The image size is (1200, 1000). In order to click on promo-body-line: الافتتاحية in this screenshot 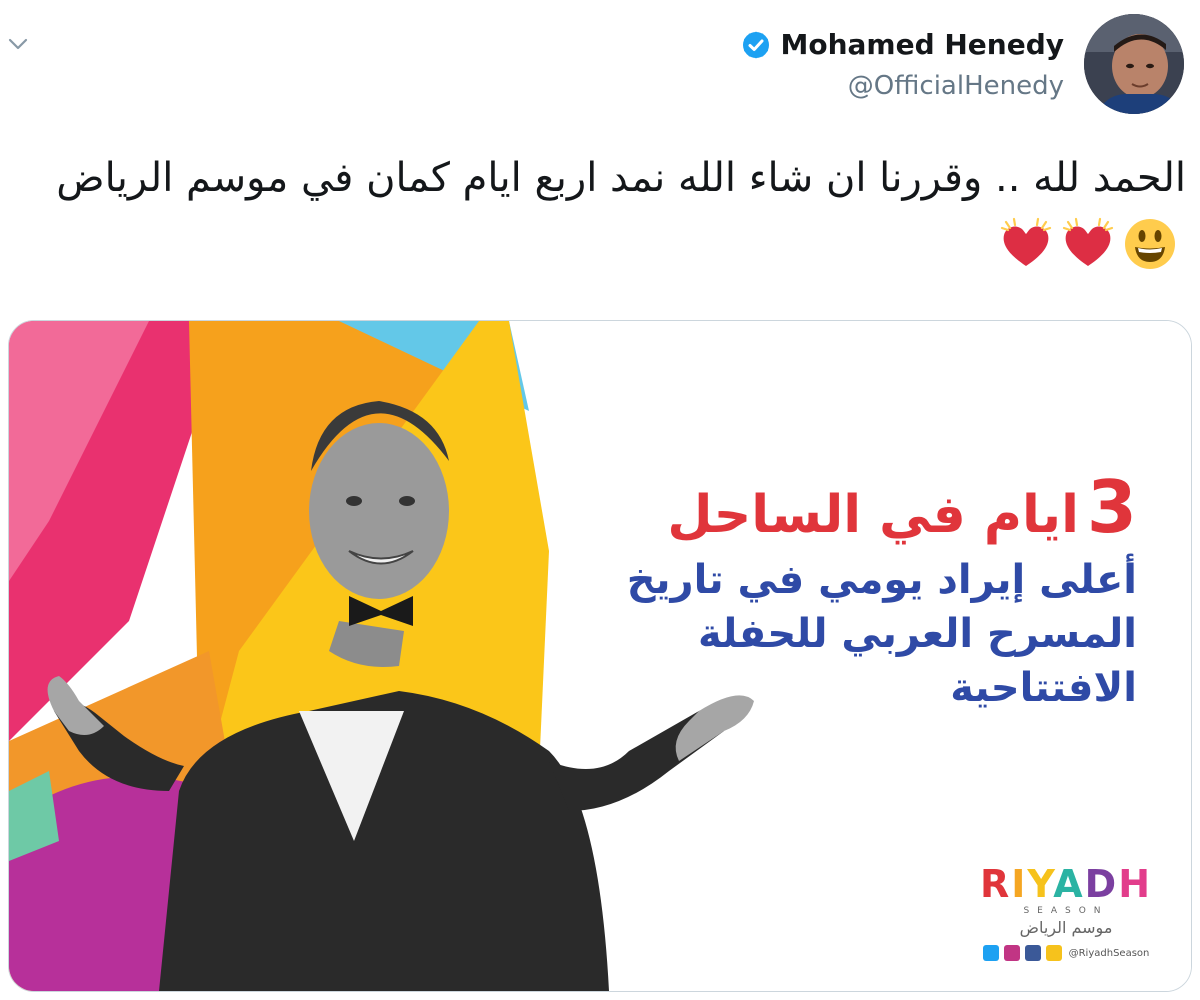, I will do `click(1043, 688)`.